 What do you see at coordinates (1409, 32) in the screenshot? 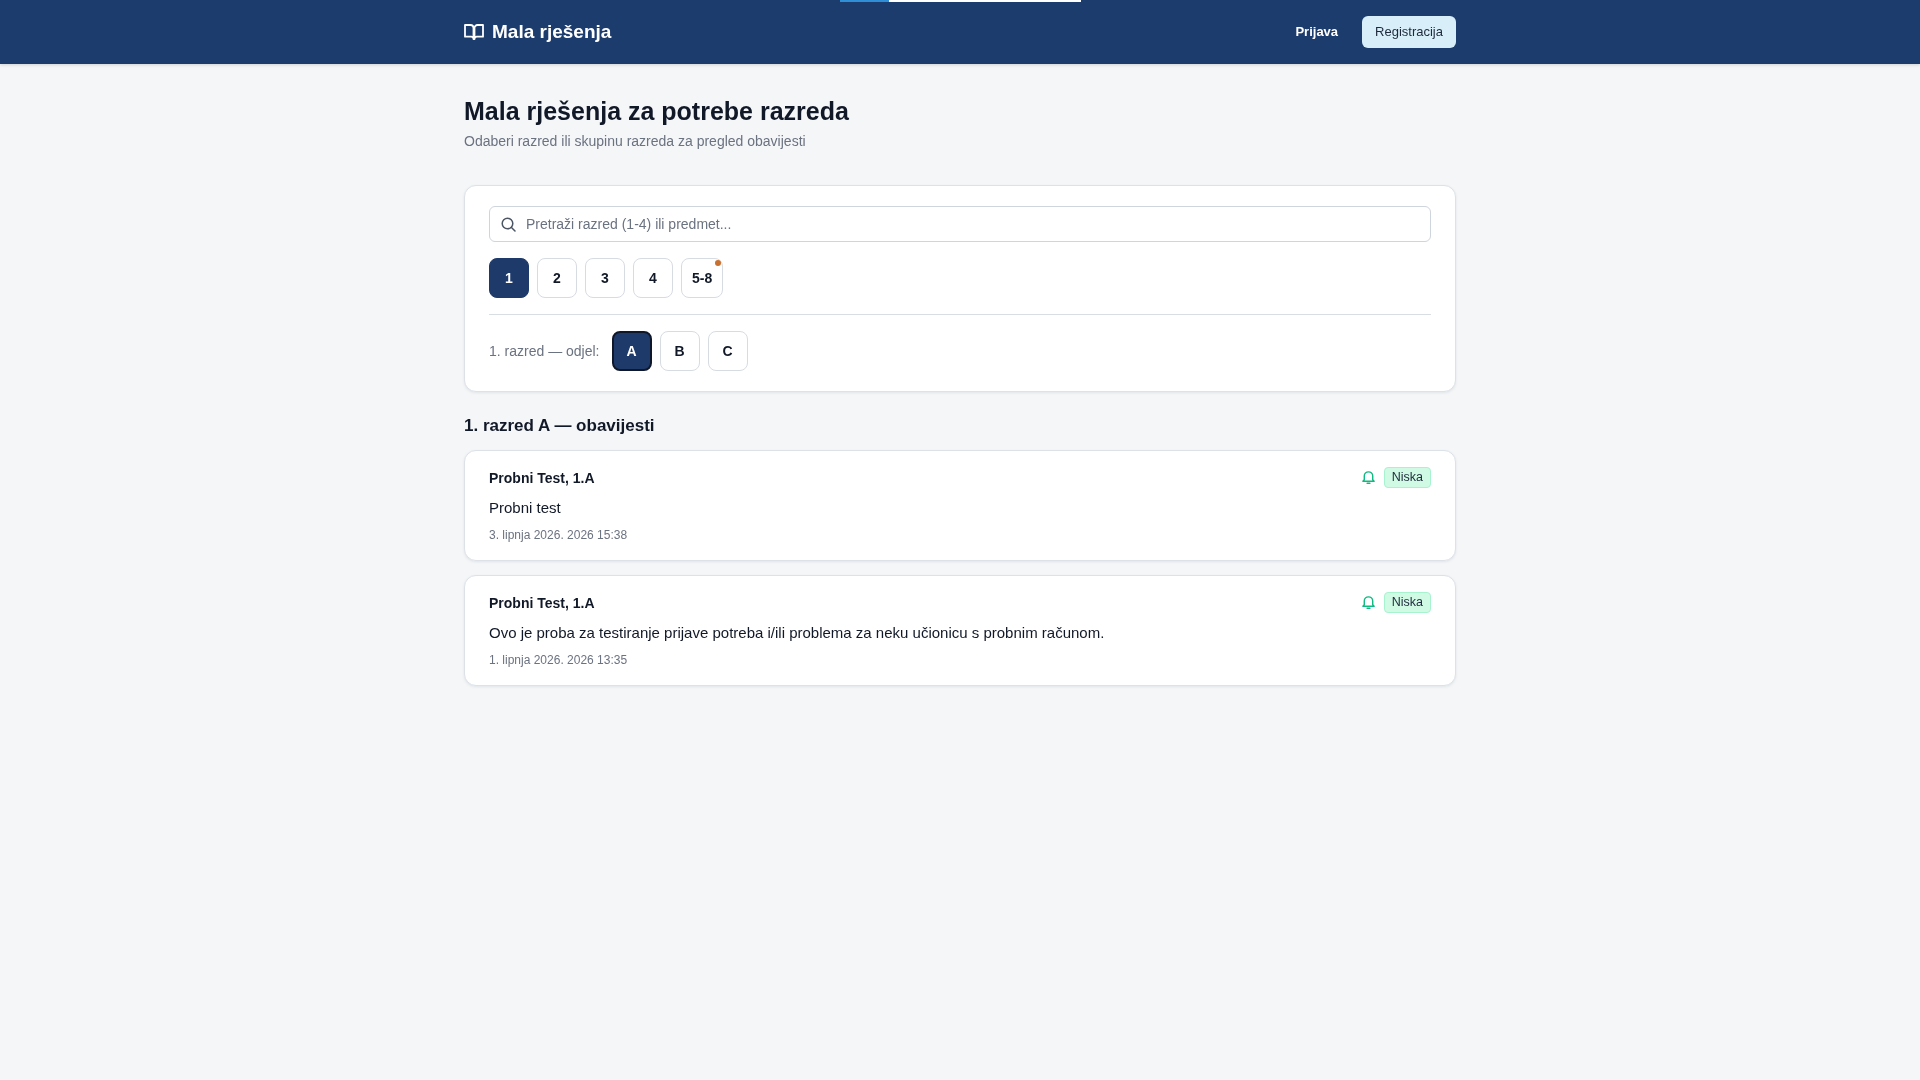
I see `register-button: Registracija` at bounding box center [1409, 32].